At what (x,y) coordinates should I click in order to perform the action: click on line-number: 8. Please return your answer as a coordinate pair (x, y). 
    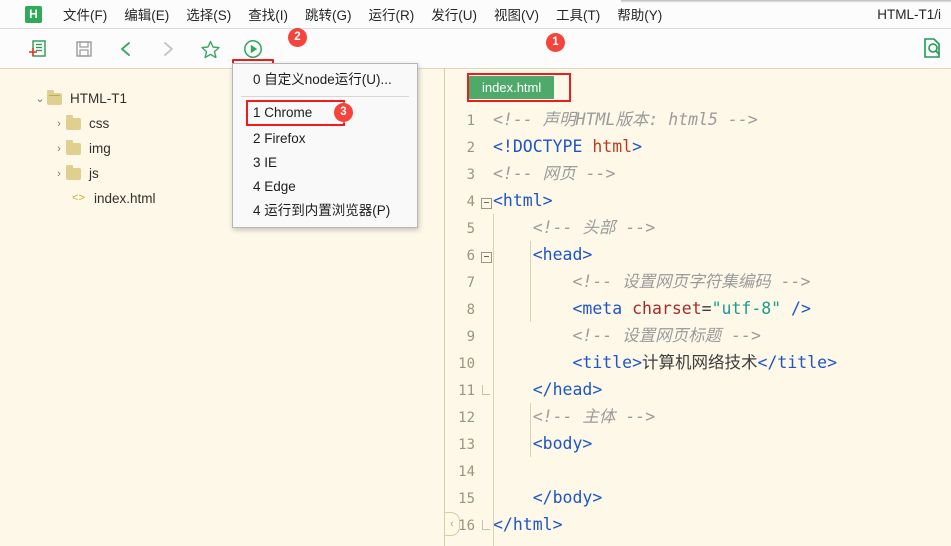
    Looking at the image, I should click on (470, 310).